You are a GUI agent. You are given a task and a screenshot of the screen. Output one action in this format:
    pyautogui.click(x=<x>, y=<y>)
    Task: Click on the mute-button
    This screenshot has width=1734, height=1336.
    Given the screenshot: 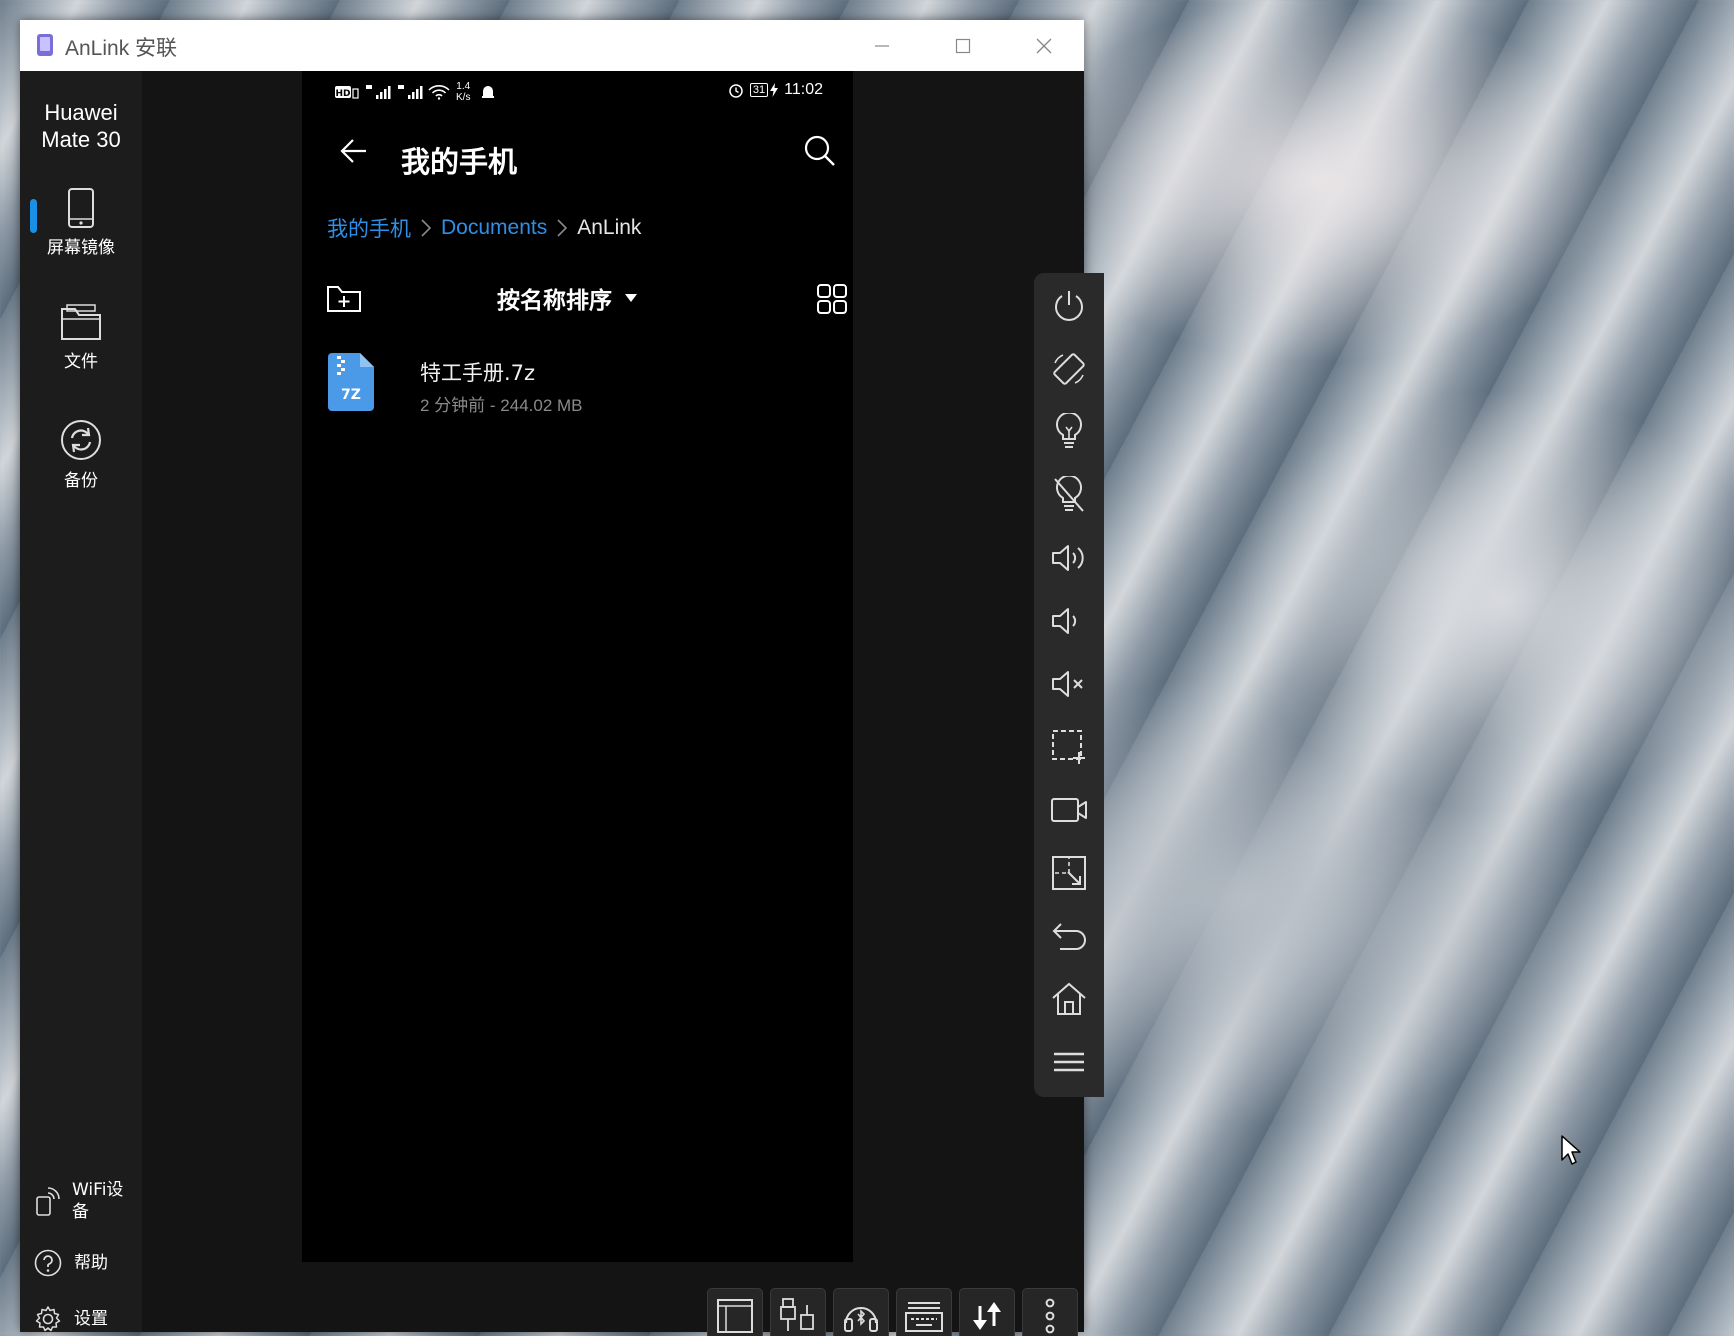 What is the action you would take?
    pyautogui.click(x=1069, y=684)
    